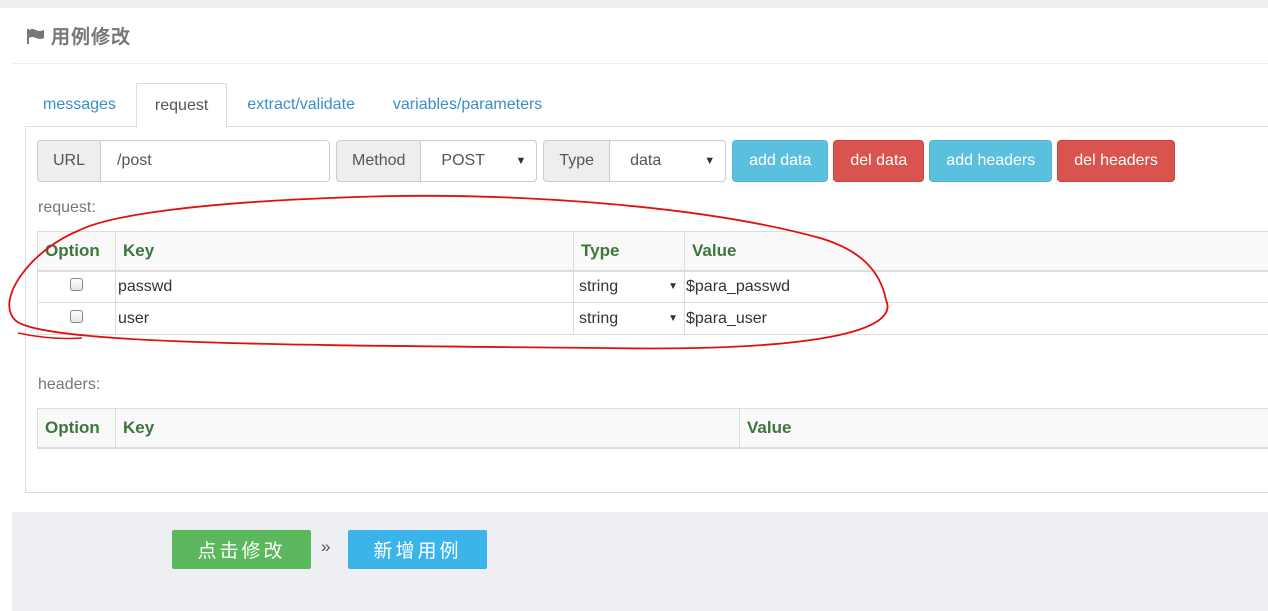 Image resolution: width=1268 pixels, height=611 pixels. I want to click on table-row: user string ▼ $para_user, so click(652, 318).